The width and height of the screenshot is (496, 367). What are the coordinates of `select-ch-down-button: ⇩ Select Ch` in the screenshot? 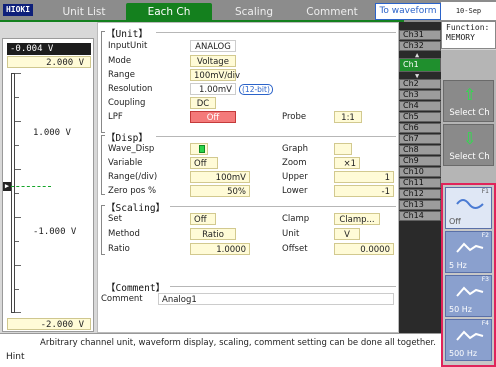 It's located at (468, 145).